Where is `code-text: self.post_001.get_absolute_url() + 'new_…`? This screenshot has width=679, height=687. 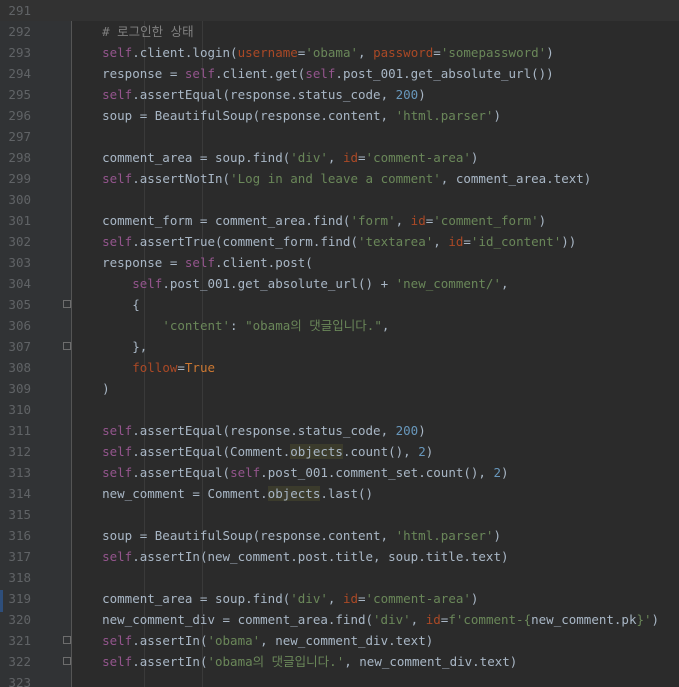
code-text: self.post_001.get_absolute_url() + 'new_… is located at coordinates (290, 283).